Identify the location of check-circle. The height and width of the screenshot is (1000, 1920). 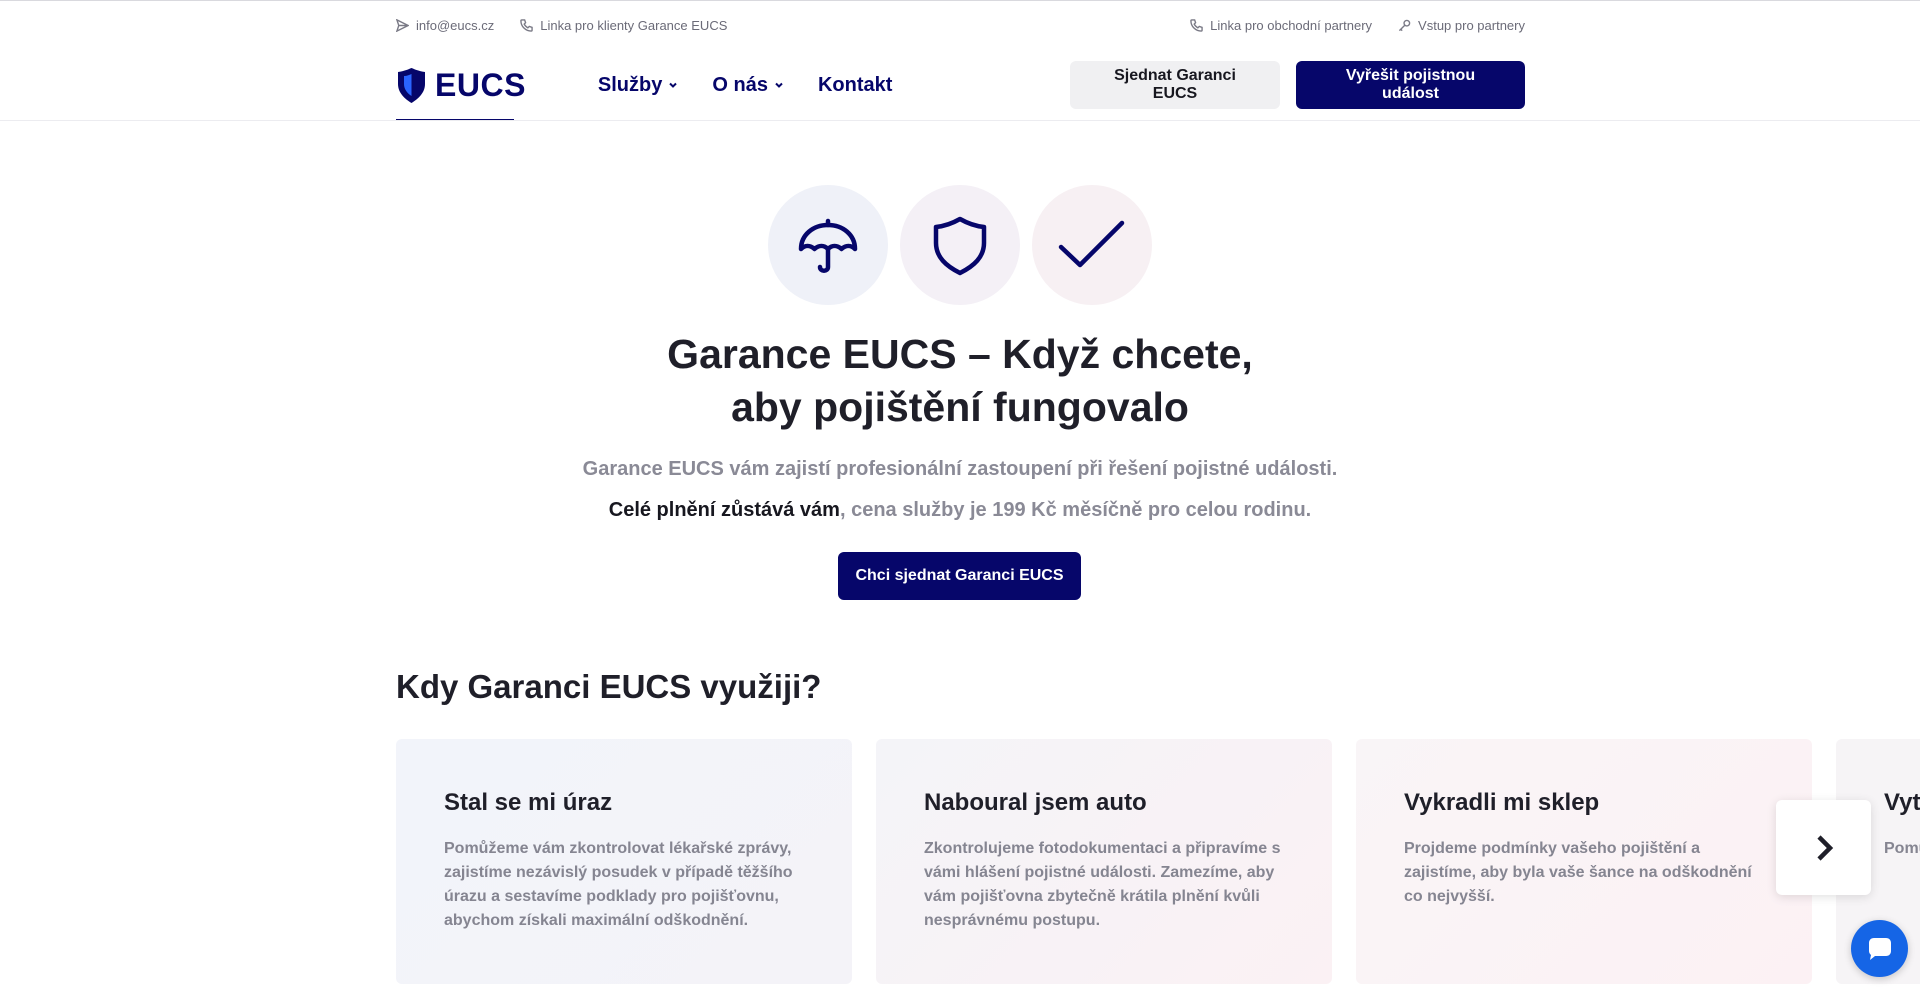
(1092, 245).